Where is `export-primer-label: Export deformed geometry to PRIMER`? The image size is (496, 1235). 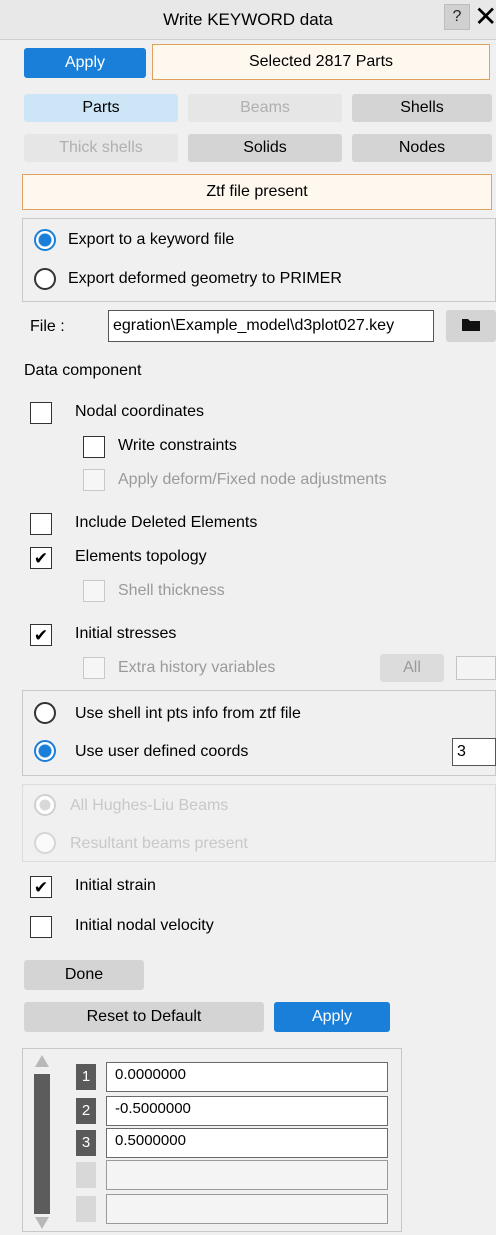
export-primer-label: Export deformed geometry to PRIMER is located at coordinates (205, 278).